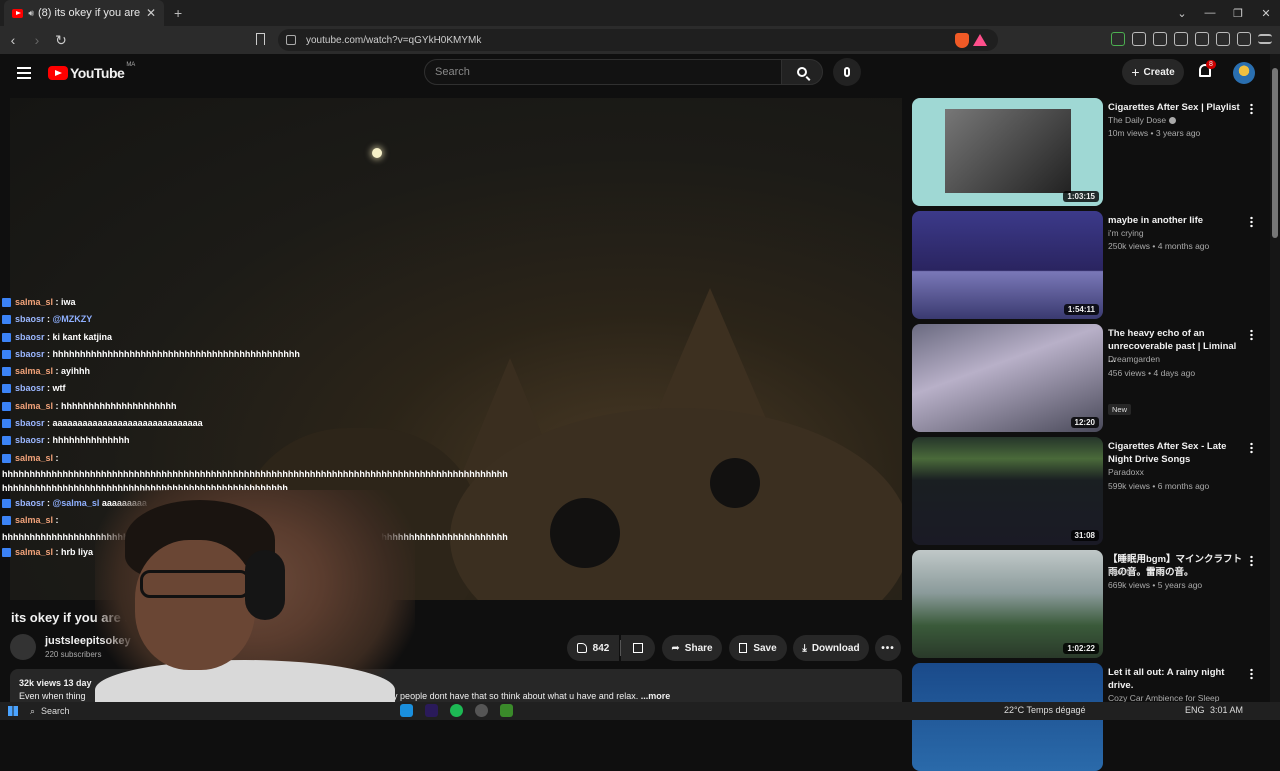  I want to click on tab-close-icon: ✕, so click(151, 13).